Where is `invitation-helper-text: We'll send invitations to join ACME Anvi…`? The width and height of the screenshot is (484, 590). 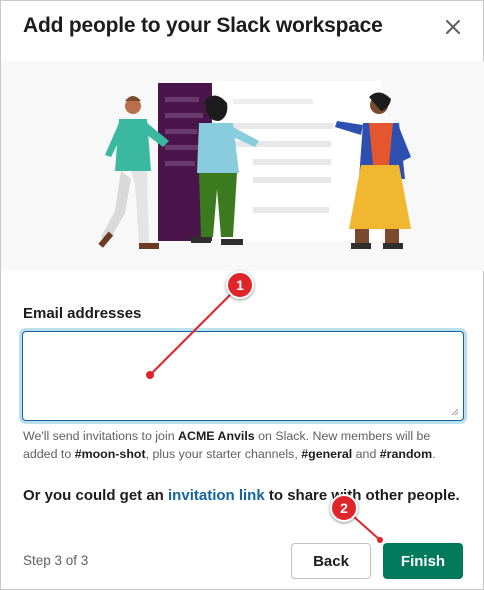
invitation-helper-text: We'll send invitations to join ACME Anvi… is located at coordinates (229, 445).